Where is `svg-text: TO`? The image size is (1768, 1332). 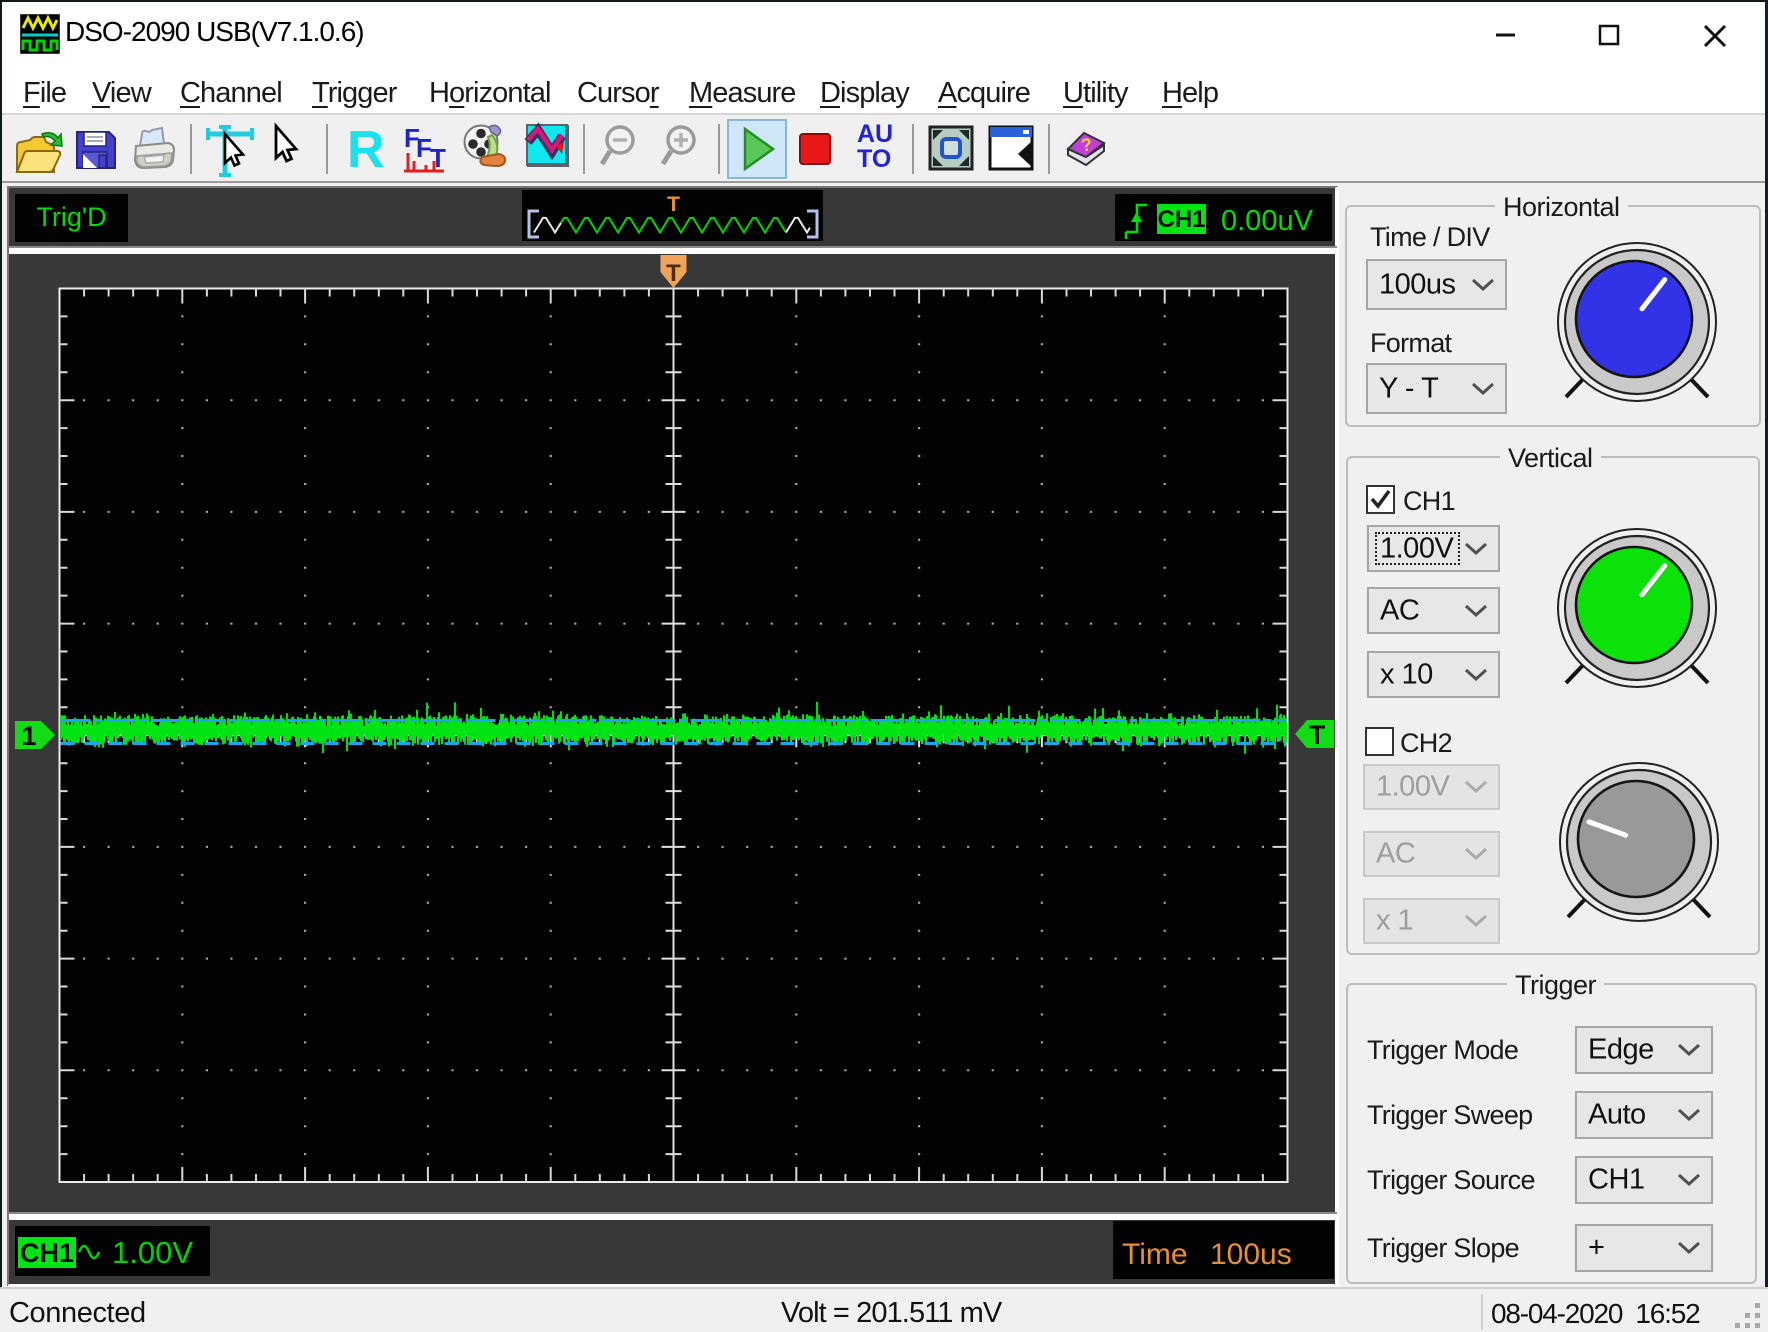 svg-text: TO is located at coordinates (874, 159).